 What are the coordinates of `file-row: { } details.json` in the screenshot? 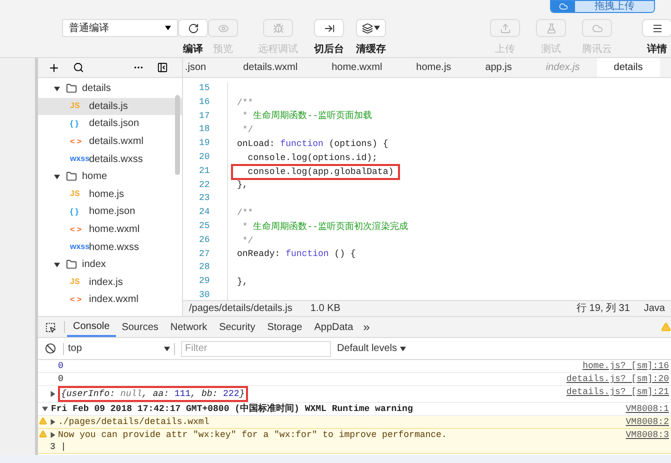 It's located at (110, 124).